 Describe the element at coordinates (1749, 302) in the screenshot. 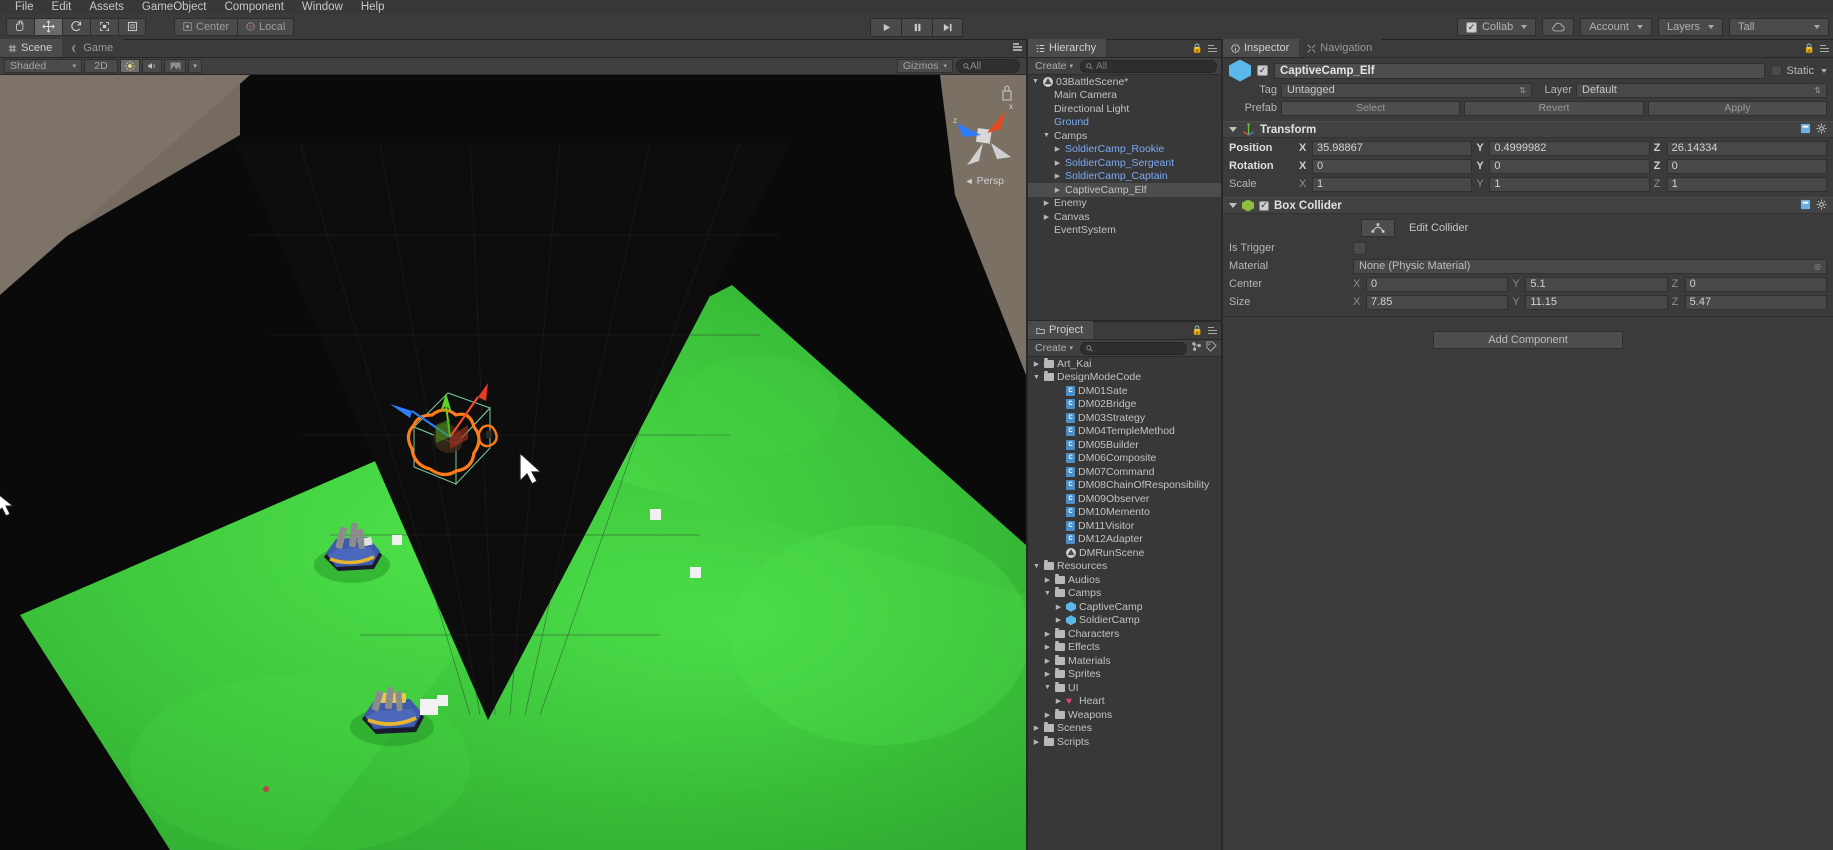

I see `size-z-field: Z 5.47` at that location.